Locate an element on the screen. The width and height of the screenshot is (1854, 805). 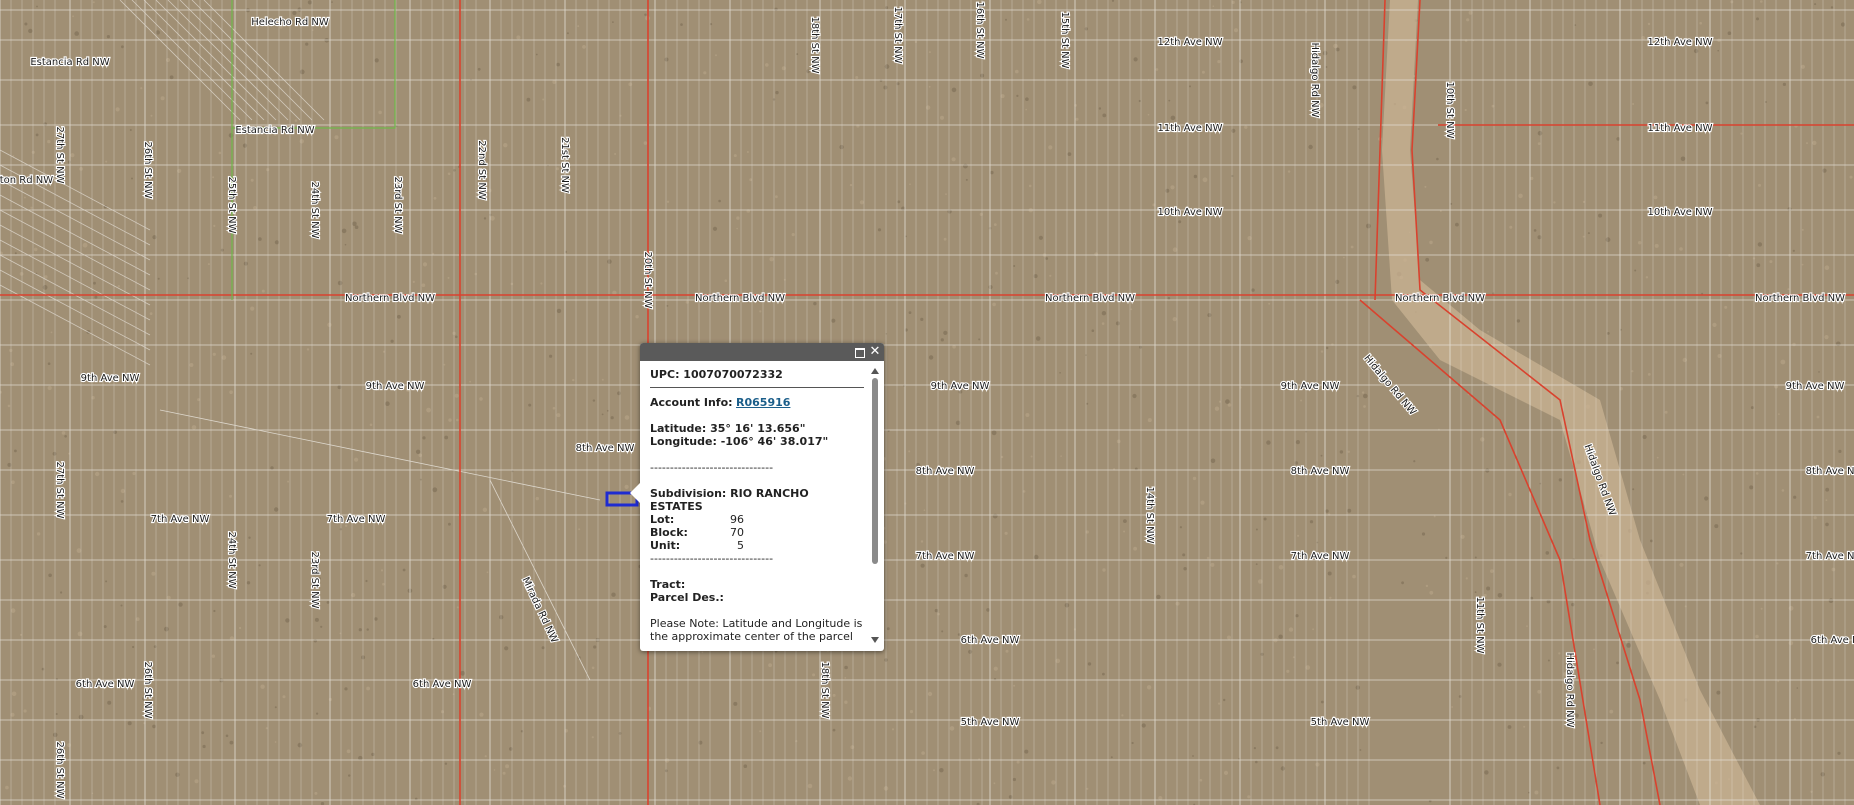
street-label: Helecho Rd NW is located at coordinates (290, 22).